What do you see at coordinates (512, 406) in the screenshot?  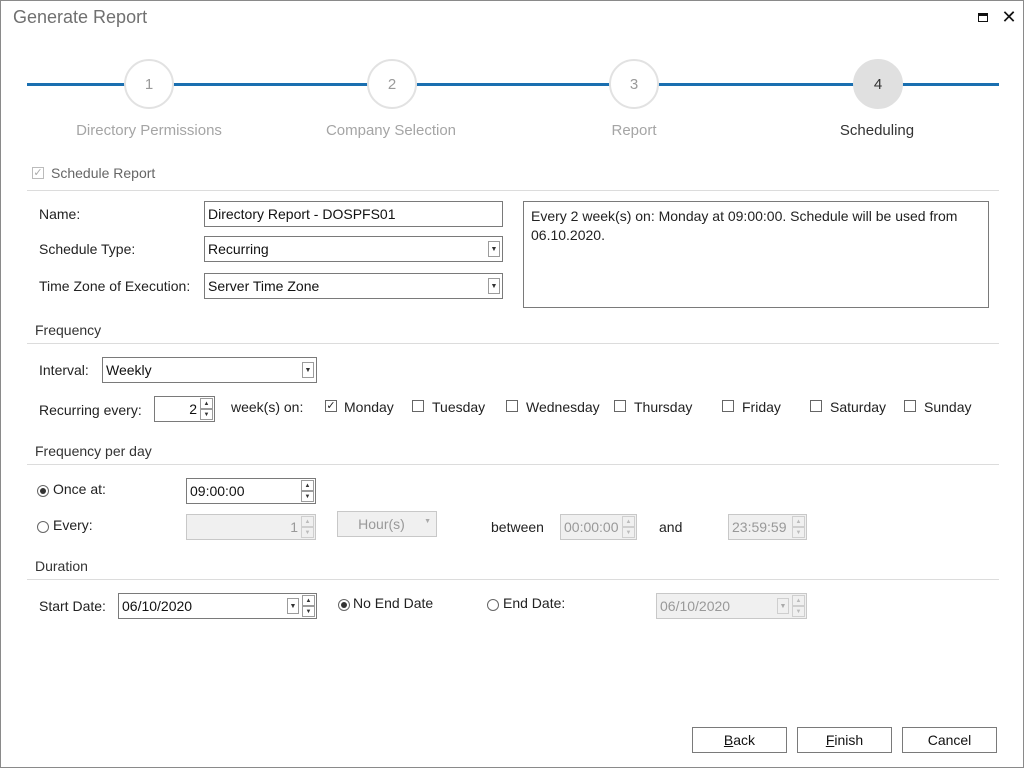 I see `wednesday-checkbox` at bounding box center [512, 406].